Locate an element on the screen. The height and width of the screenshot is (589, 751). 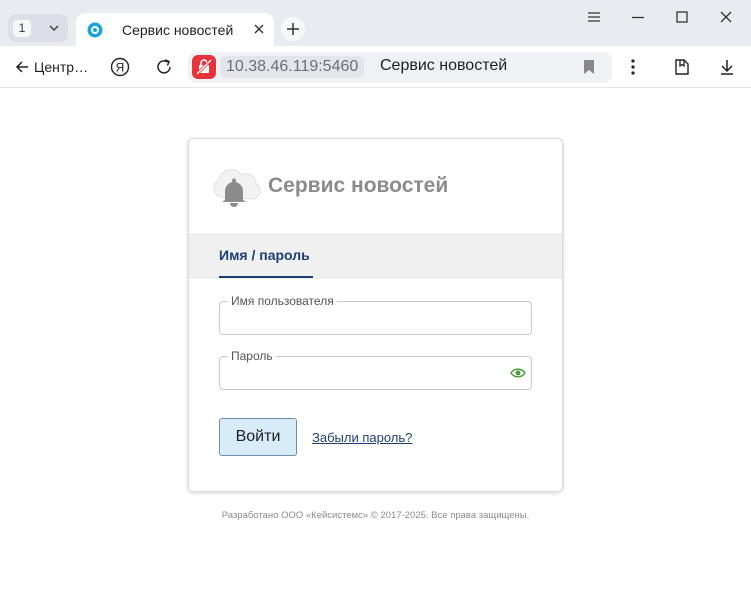
download-icon is located at coordinates (727, 67).